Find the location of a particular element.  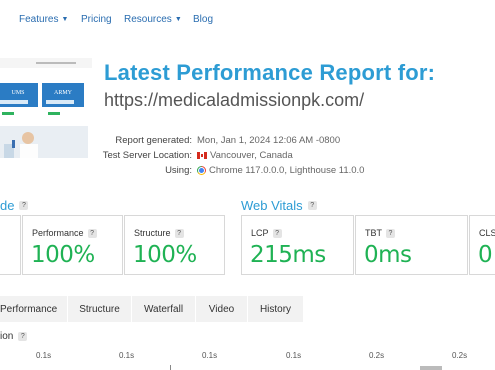

performance-value: 100% is located at coordinates (63, 255).